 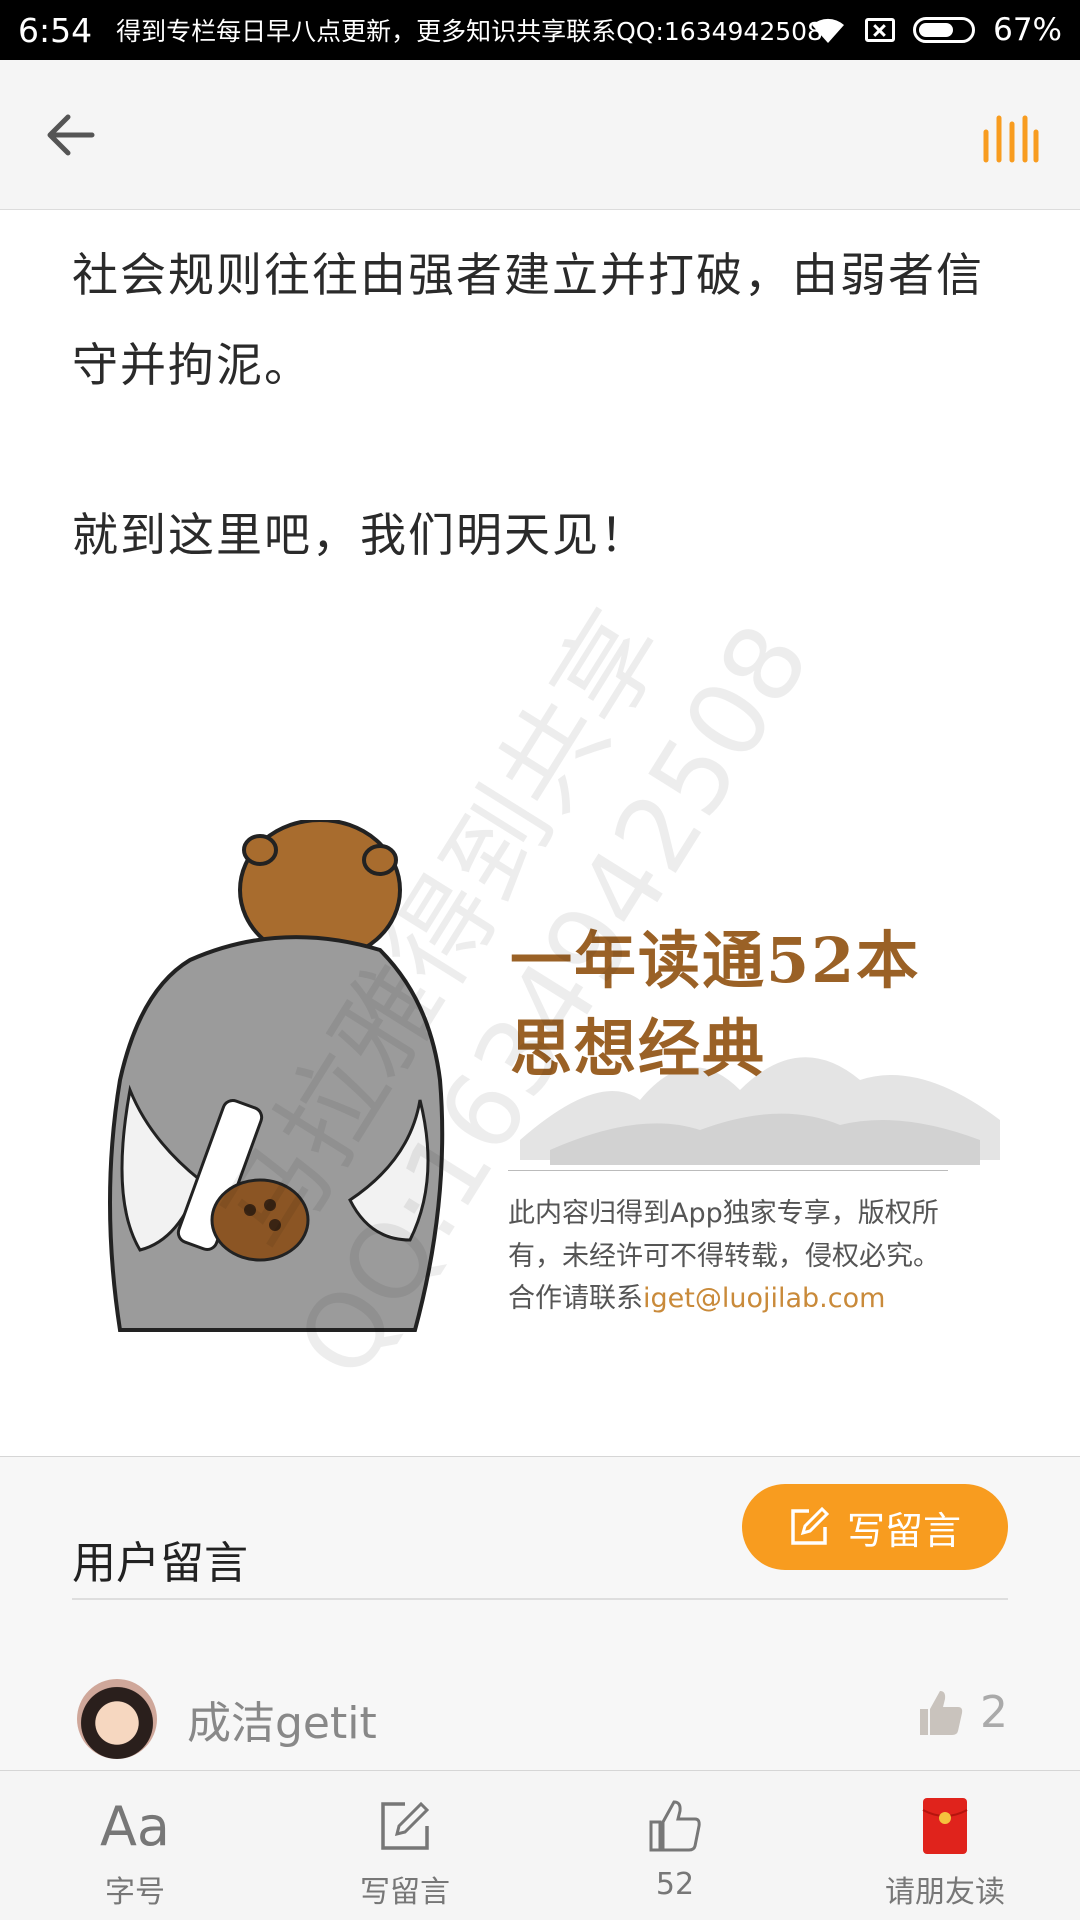 I want to click on nav-invite-friend-label: 请朋友读, so click(x=945, y=1892).